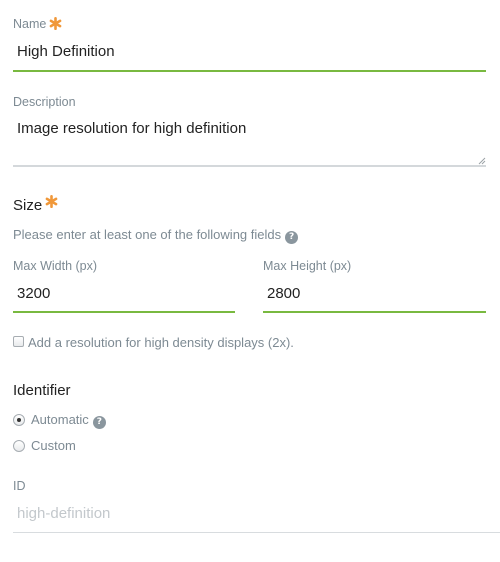 The width and height of the screenshot is (500, 562). I want to click on name-label: Name, so click(37, 24).